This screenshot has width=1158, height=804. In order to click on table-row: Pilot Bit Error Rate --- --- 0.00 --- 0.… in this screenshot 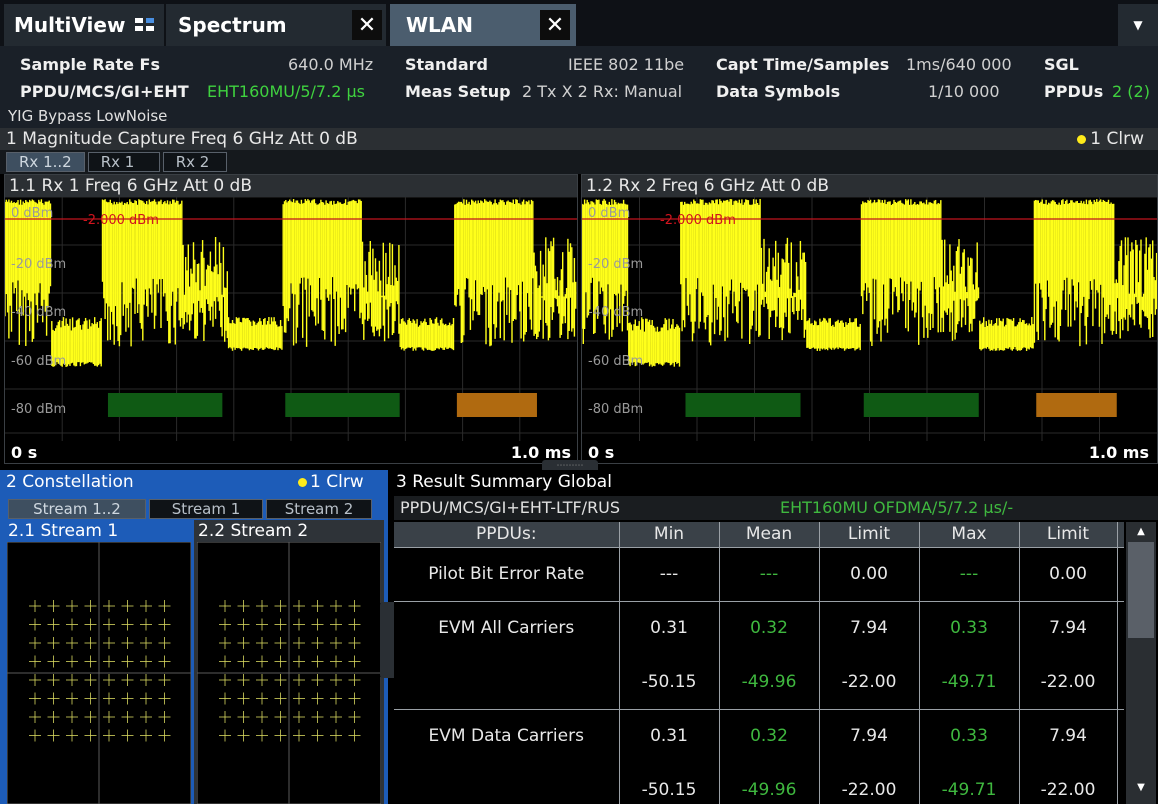, I will do `click(759, 574)`.